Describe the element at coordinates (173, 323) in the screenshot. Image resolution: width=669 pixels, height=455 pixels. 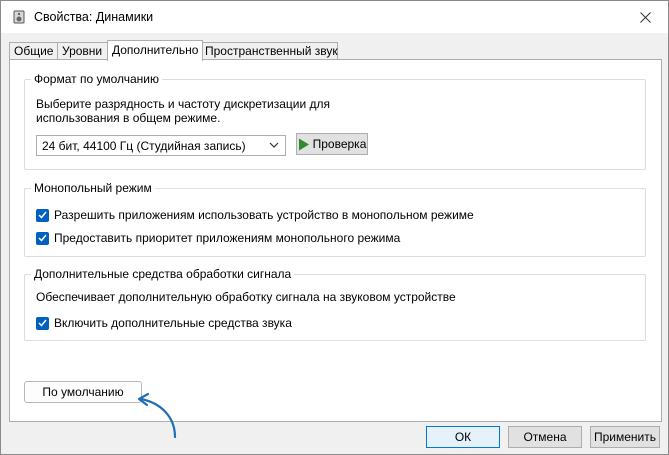
I see `enable-enhancements-label: Включить дополнительные средства звука` at that location.